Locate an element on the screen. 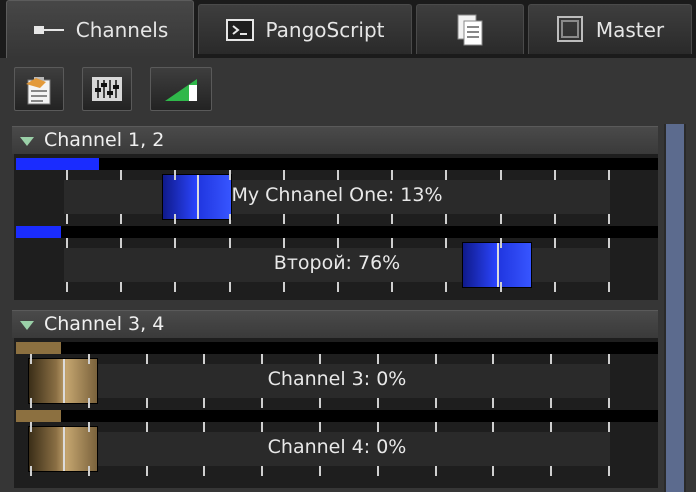 This screenshot has width=696, height=492. tab-copy is located at coordinates (470, 29).